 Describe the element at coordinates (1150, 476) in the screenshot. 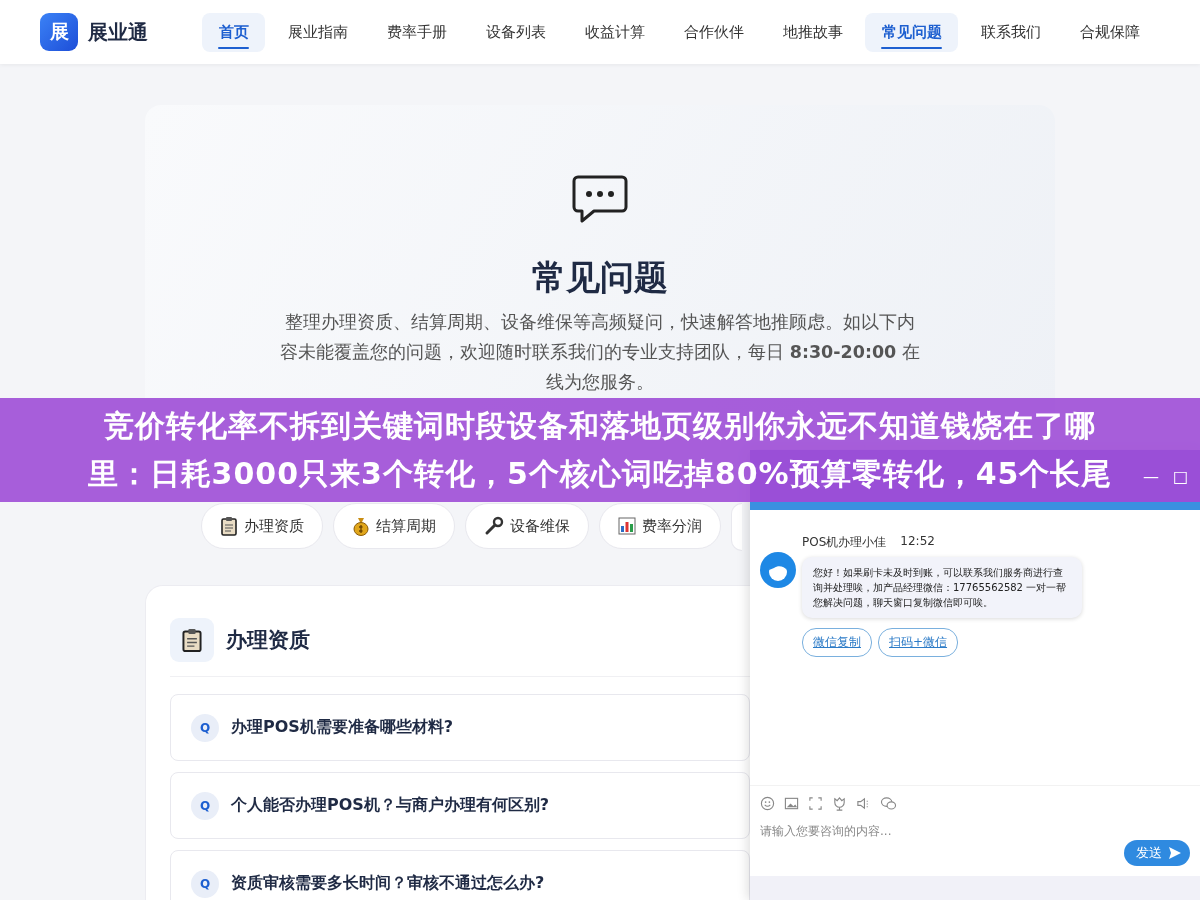

I see `minimize-button: —` at that location.